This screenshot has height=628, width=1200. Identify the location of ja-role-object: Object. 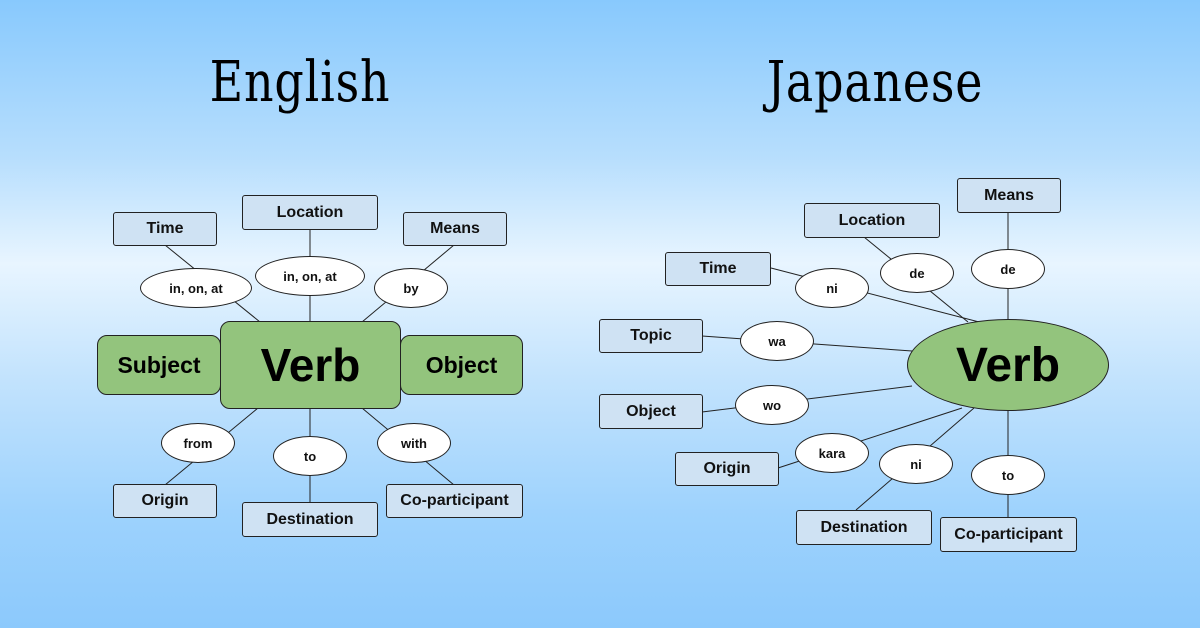
(651, 411).